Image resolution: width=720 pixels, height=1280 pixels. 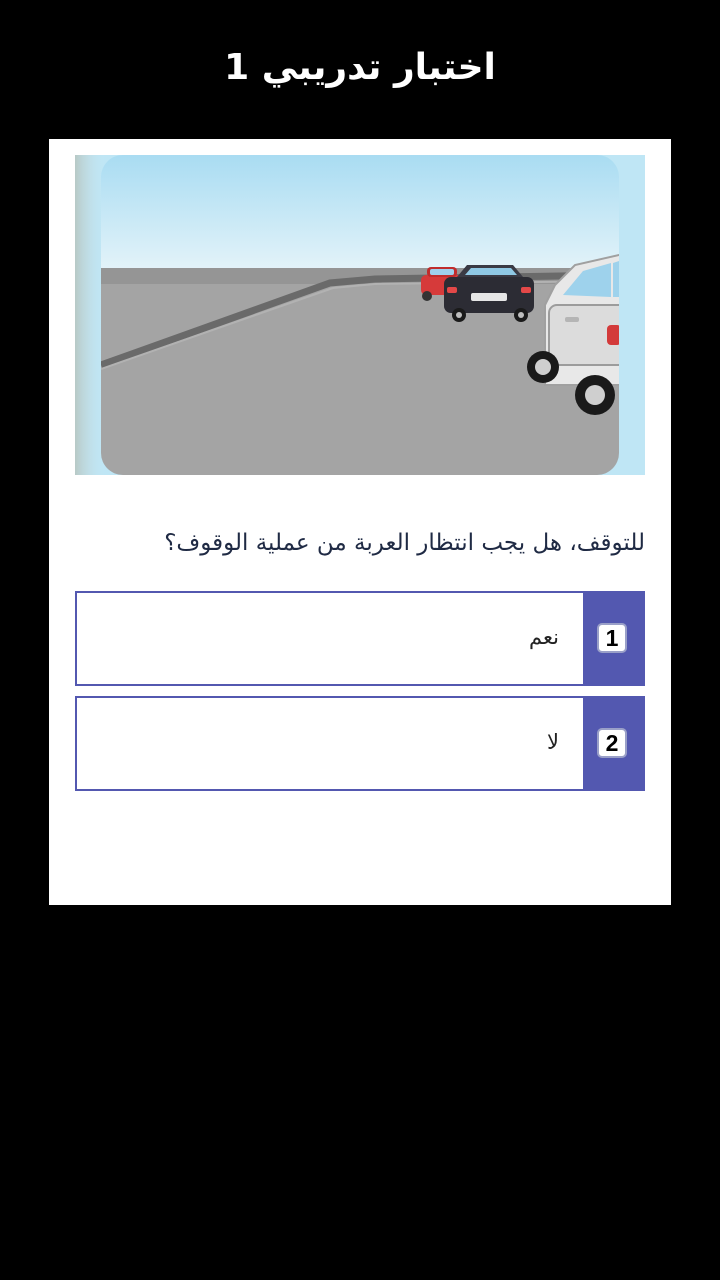 I want to click on page-title: اختبار تدريبي 1, so click(x=360, y=67).